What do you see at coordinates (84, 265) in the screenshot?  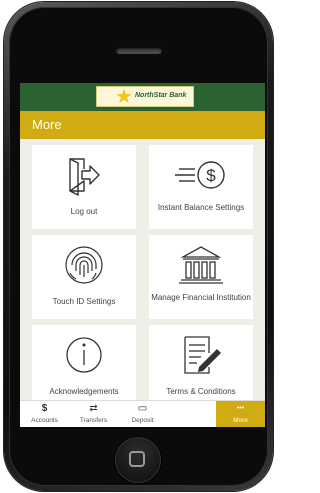 I see `fingerprint-icon` at bounding box center [84, 265].